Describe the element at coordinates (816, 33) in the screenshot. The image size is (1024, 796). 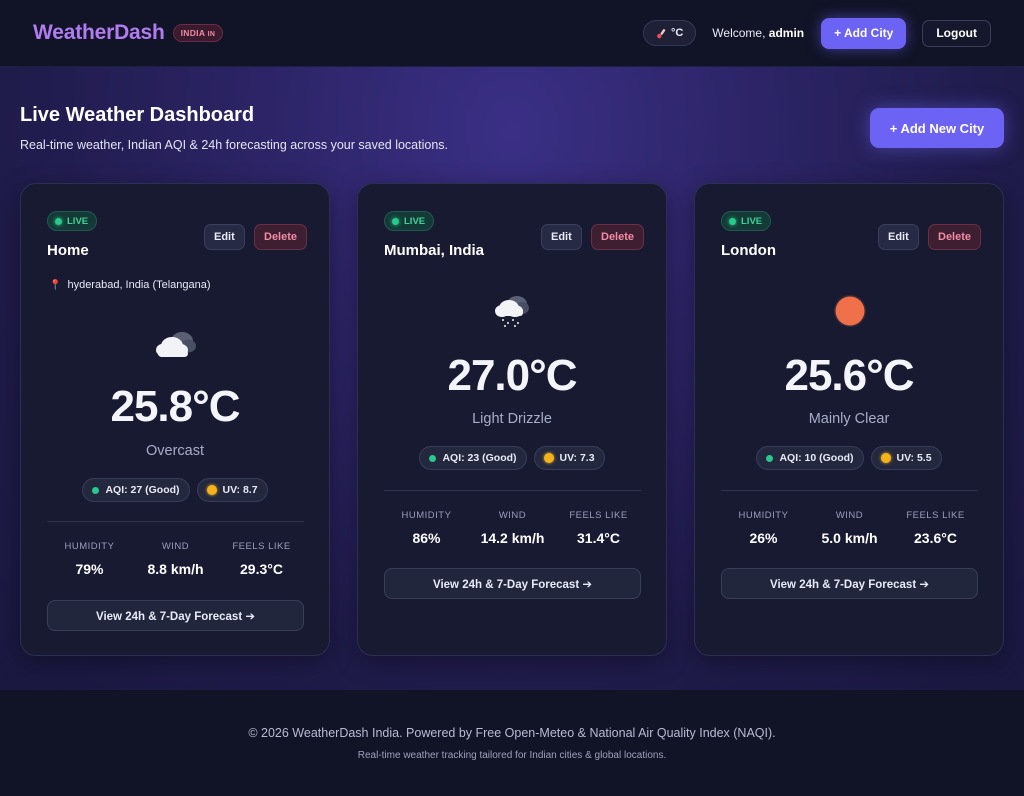
I see `nav-actions: °C Welcome, admin + Add City Logout` at that location.